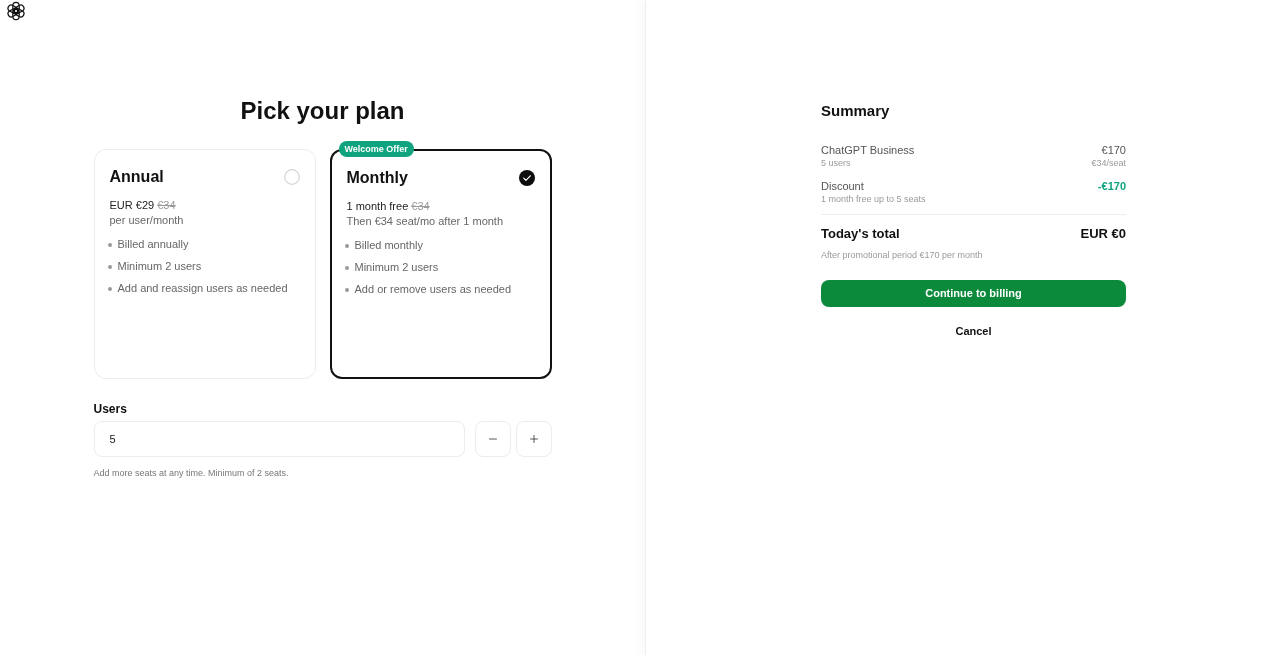 The height and width of the screenshot is (655, 1280). I want to click on line-item-name: Discount, so click(843, 186).